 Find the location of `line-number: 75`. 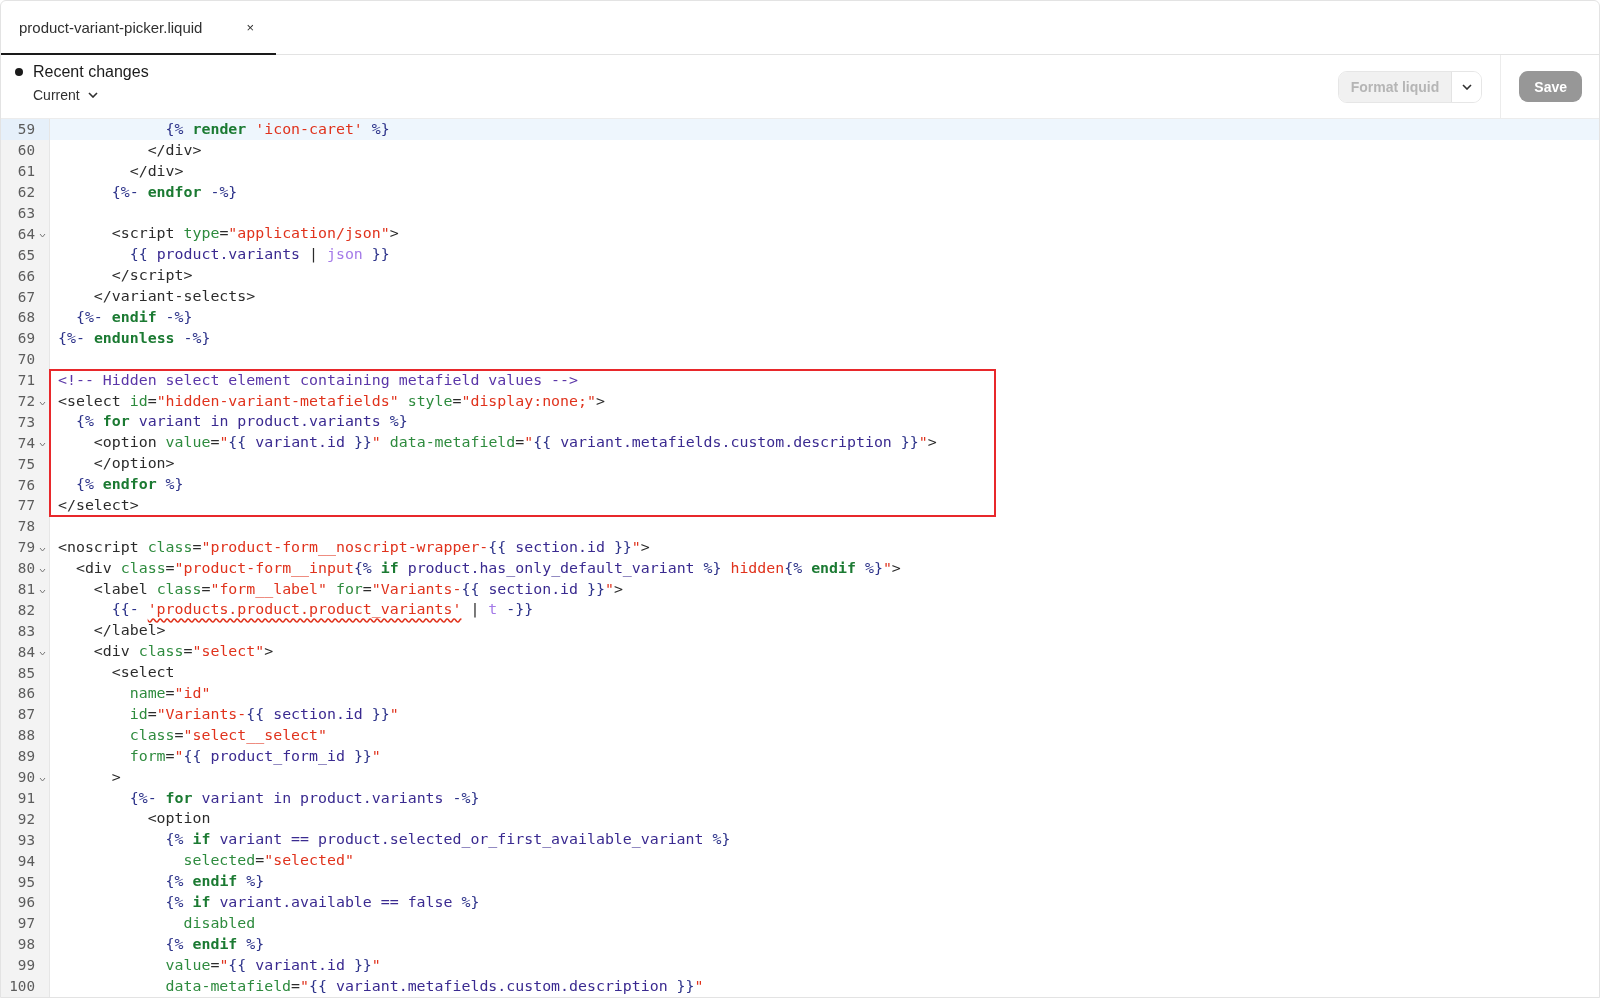

line-number: 75 is located at coordinates (26, 463).